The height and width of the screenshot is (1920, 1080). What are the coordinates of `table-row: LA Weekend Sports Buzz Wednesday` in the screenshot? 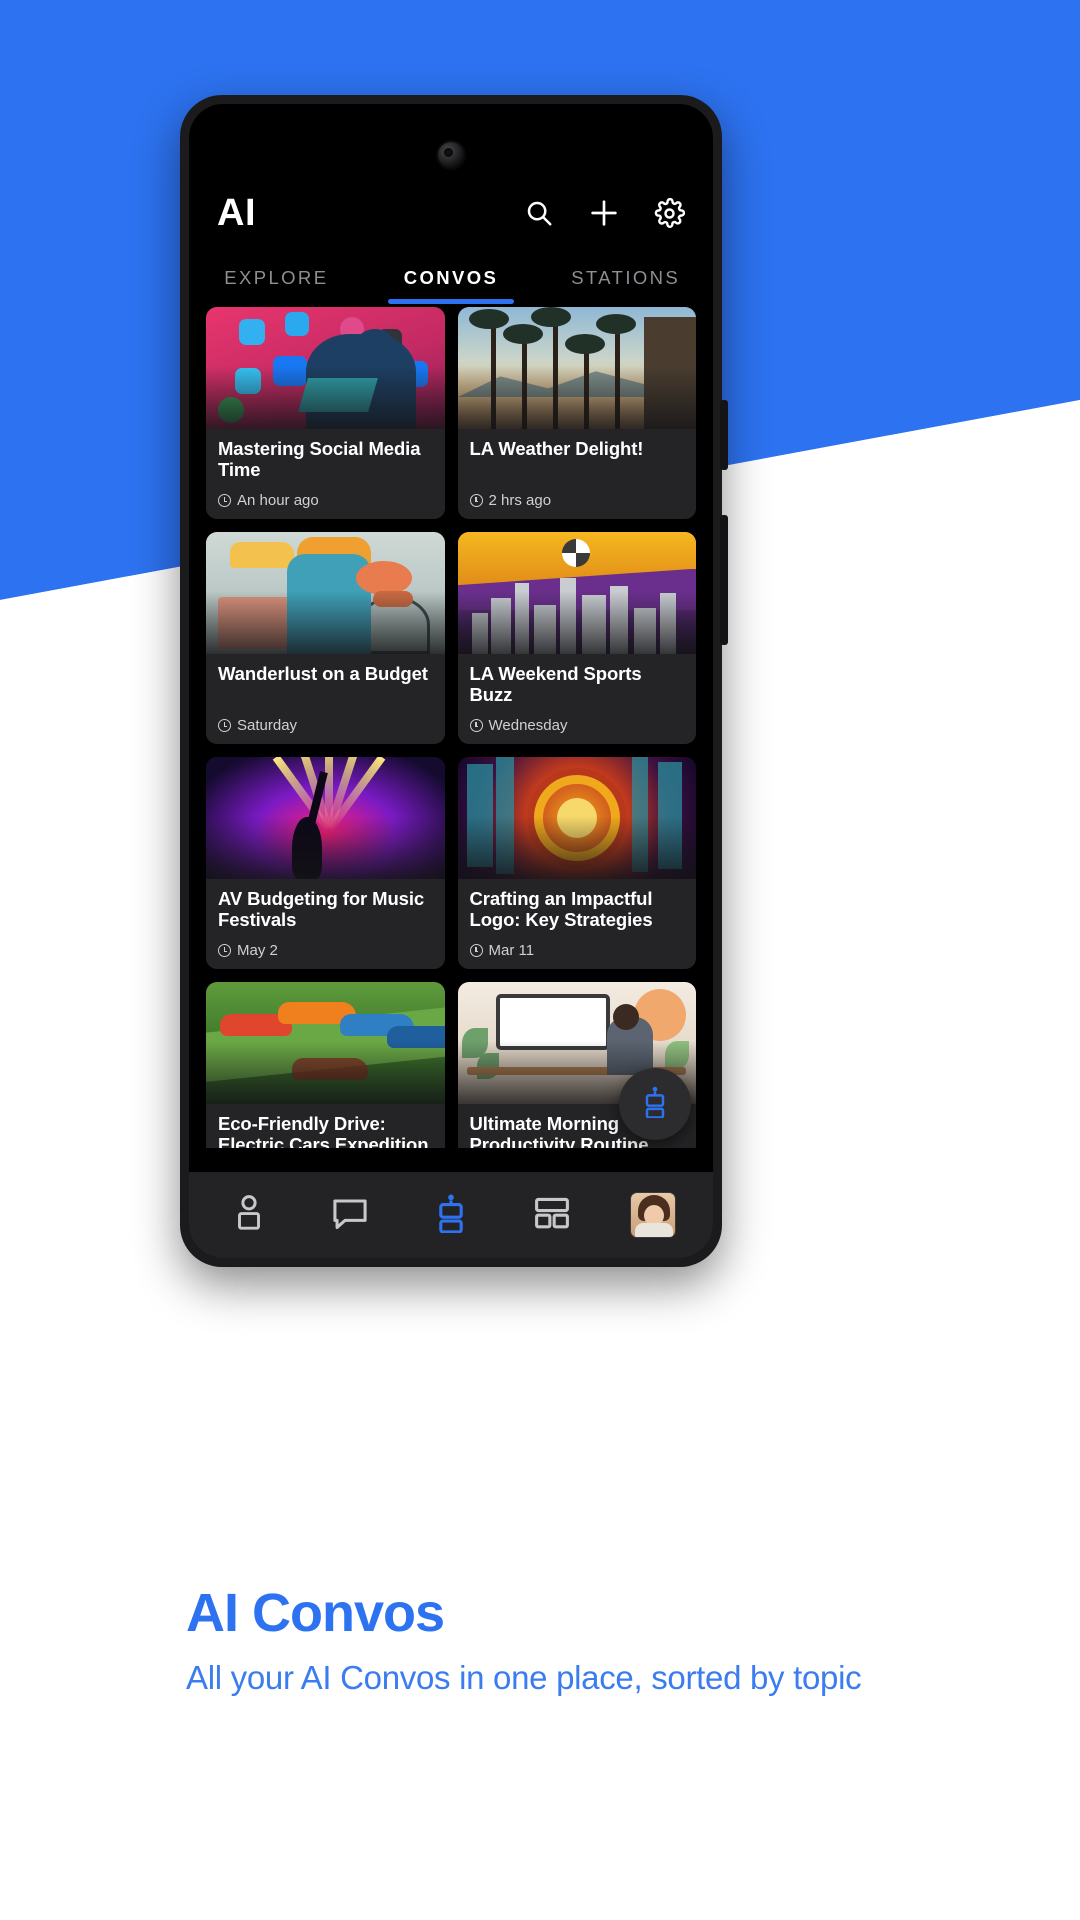 It's located at (576, 638).